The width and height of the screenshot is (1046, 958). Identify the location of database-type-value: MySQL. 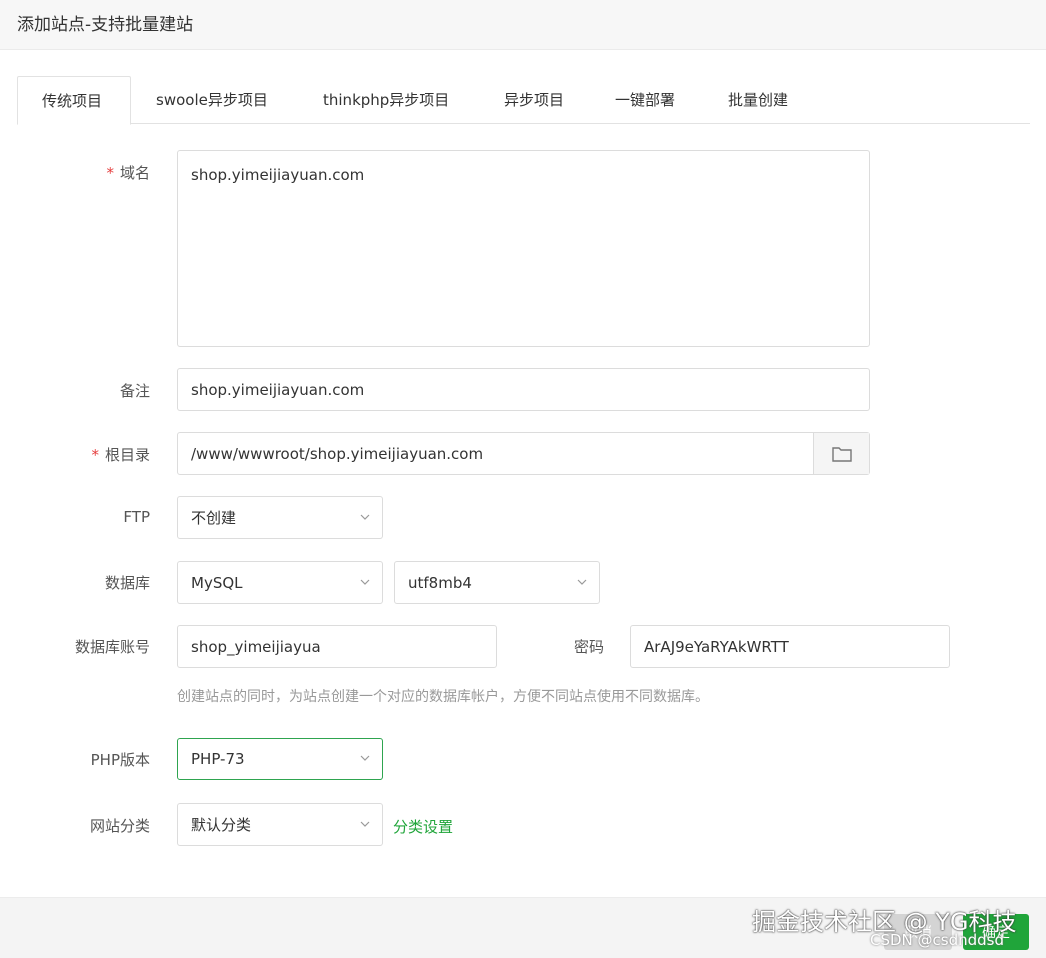
(217, 582).